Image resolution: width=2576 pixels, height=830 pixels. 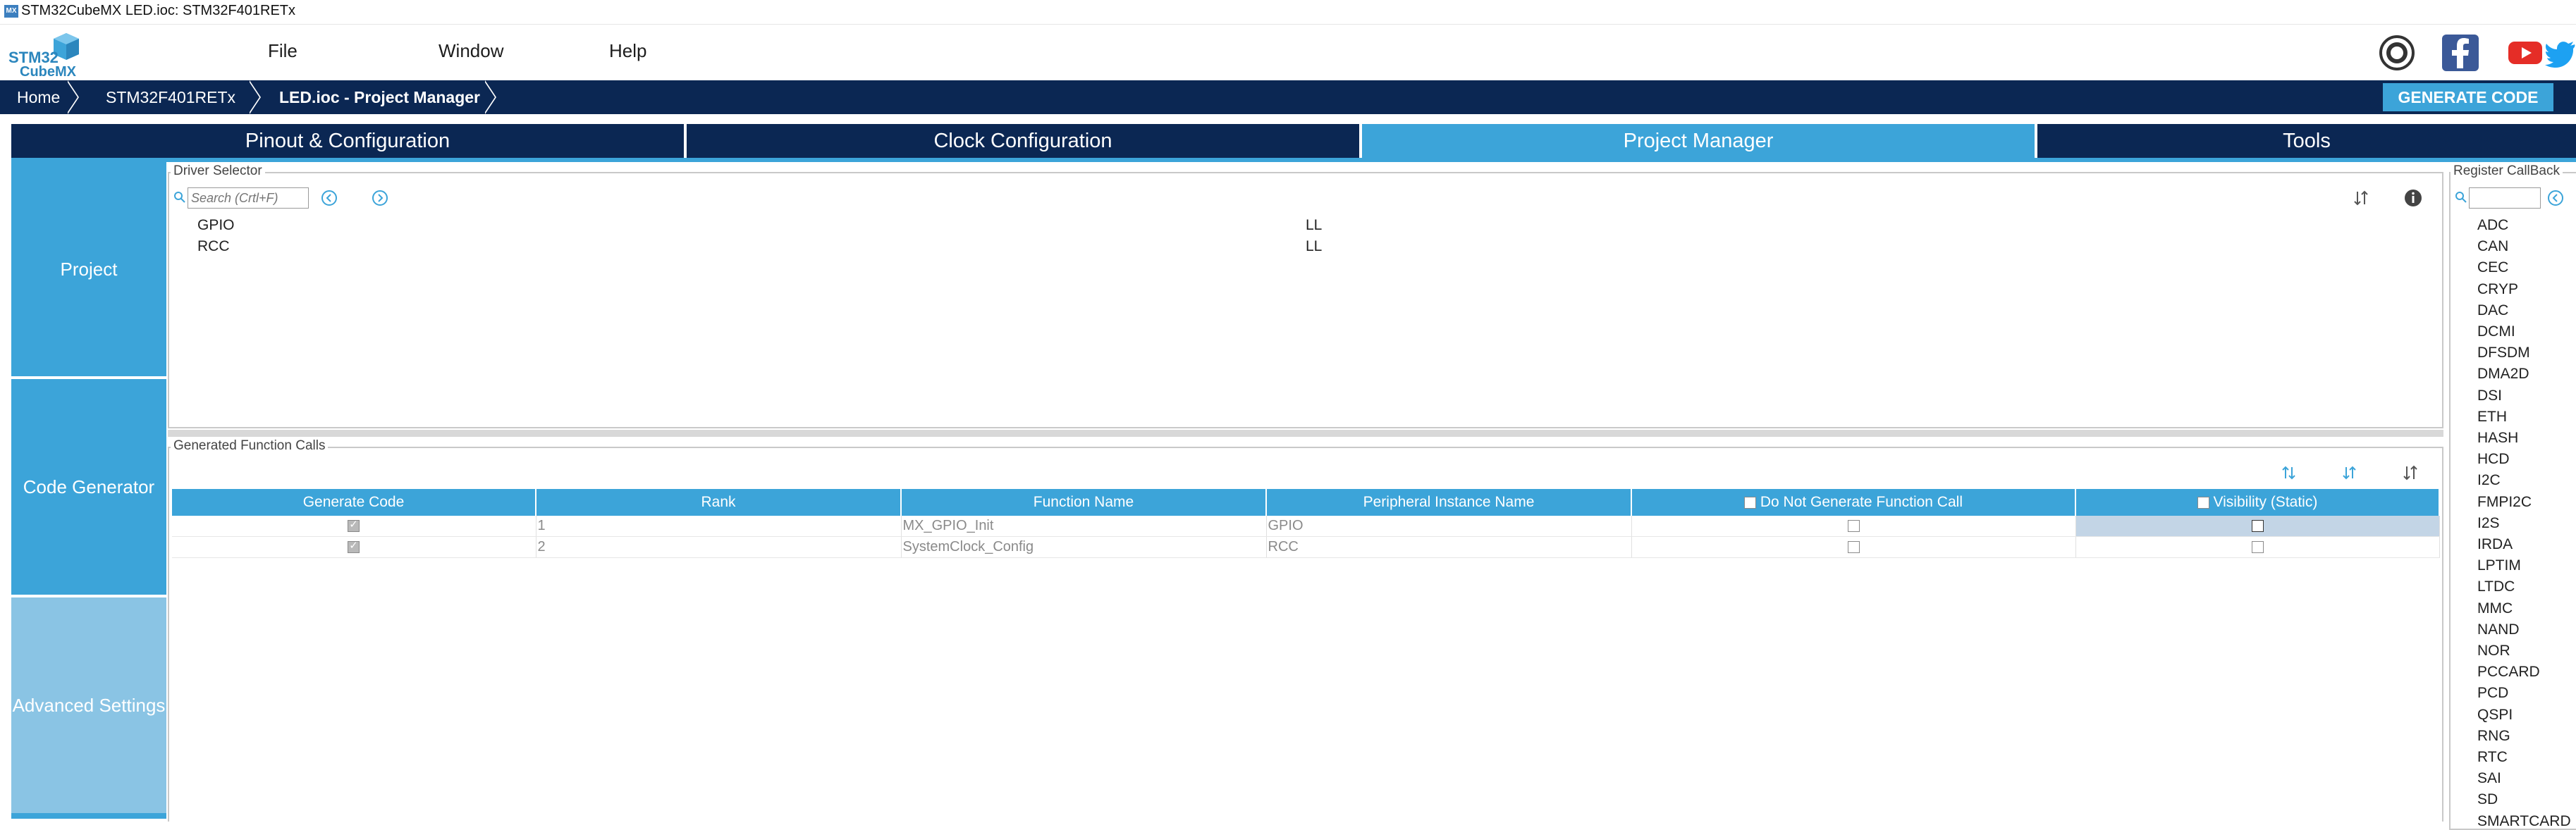 What do you see at coordinates (2496, 331) in the screenshot?
I see `register-callback-item: DCMI` at bounding box center [2496, 331].